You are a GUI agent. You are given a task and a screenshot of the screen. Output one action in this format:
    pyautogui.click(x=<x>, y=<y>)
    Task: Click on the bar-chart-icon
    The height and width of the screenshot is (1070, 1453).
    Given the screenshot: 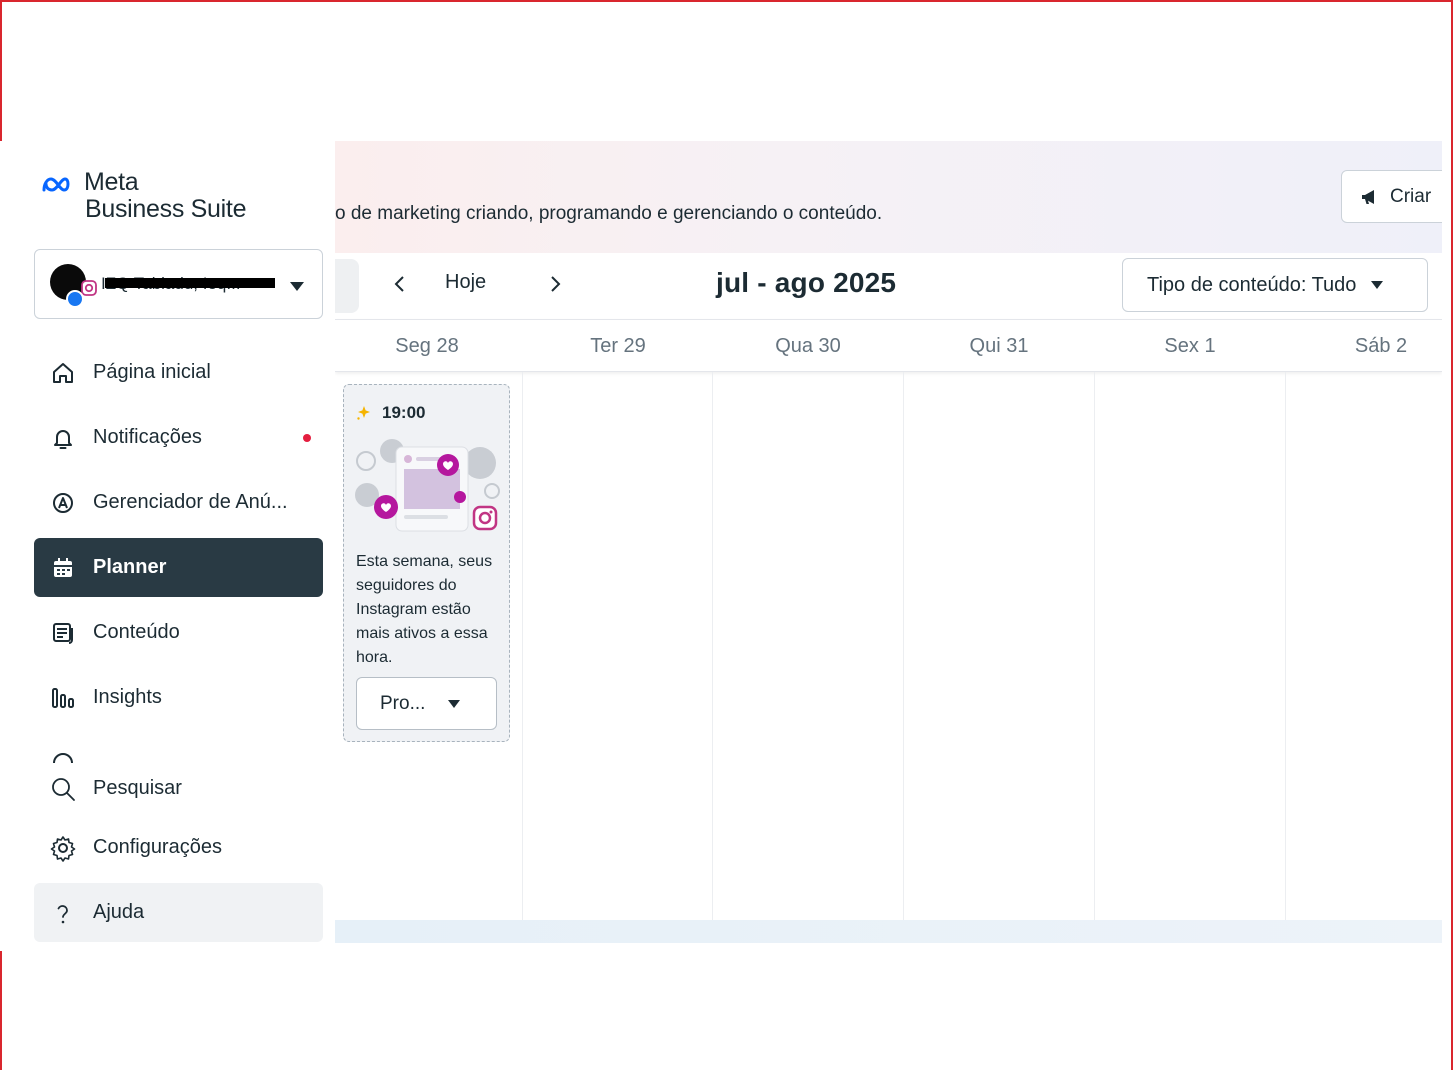 What is the action you would take?
    pyautogui.click(x=63, y=697)
    